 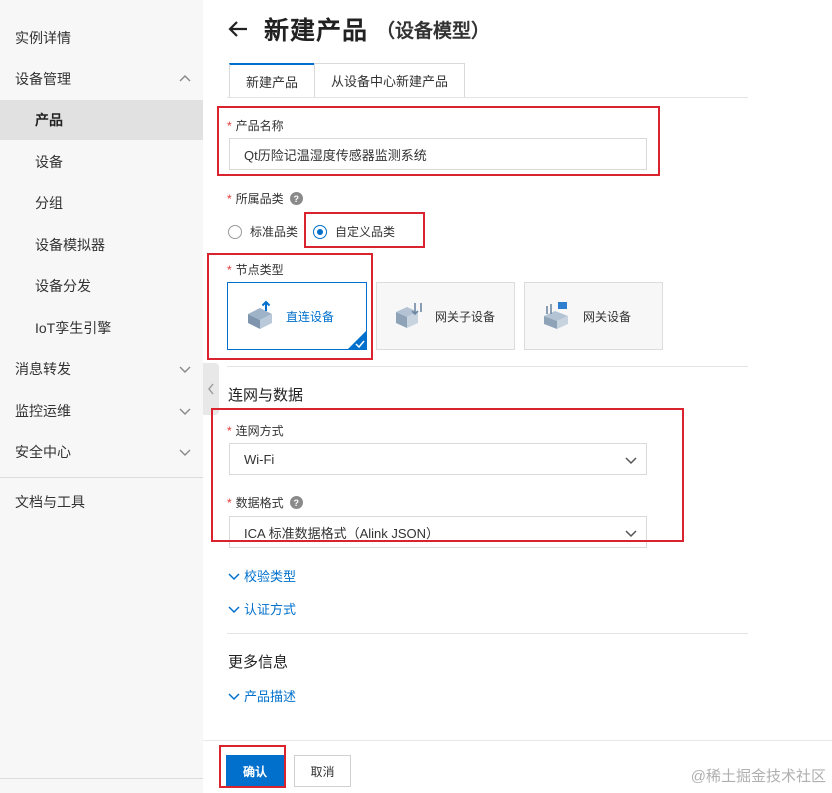 What do you see at coordinates (49, 203) in the screenshot?
I see `sidebar-item-label: 分组` at bounding box center [49, 203].